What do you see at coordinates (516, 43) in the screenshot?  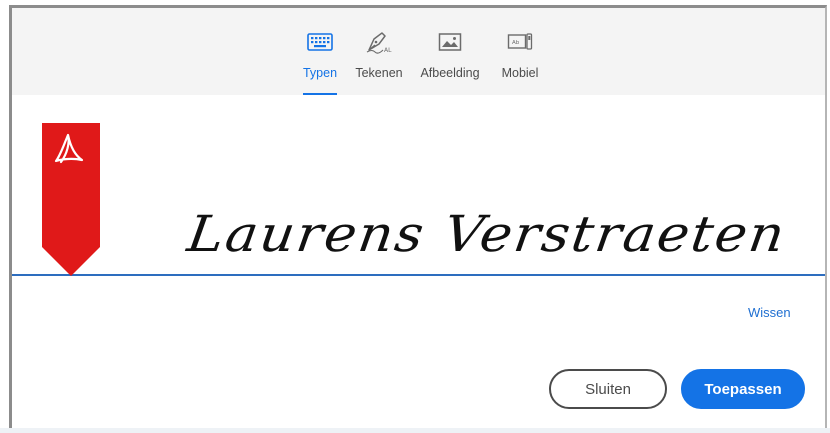 I see `svg-text: Ab` at bounding box center [516, 43].